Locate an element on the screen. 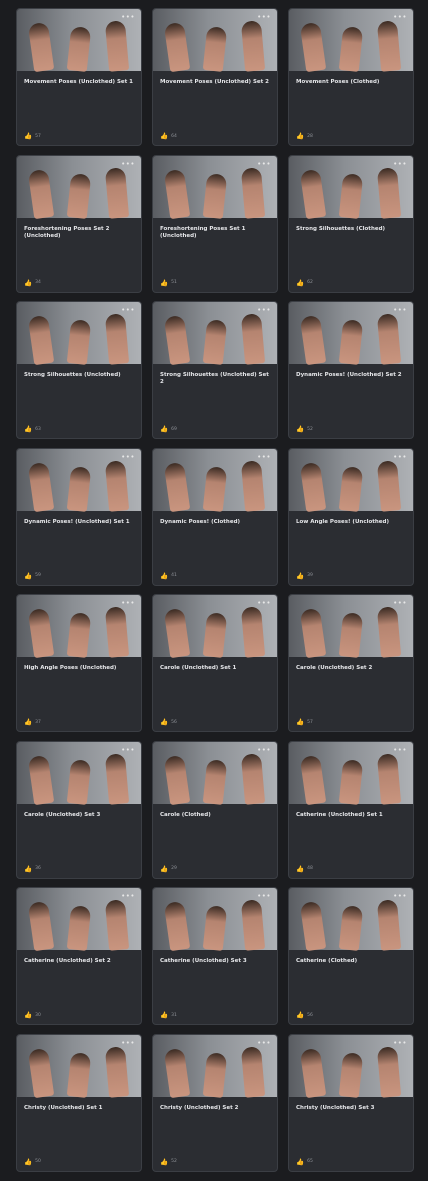 This screenshot has height=1181, width=428. pose-set-title: Christy (Unclothed) Set 1 is located at coordinates (79, 1104).